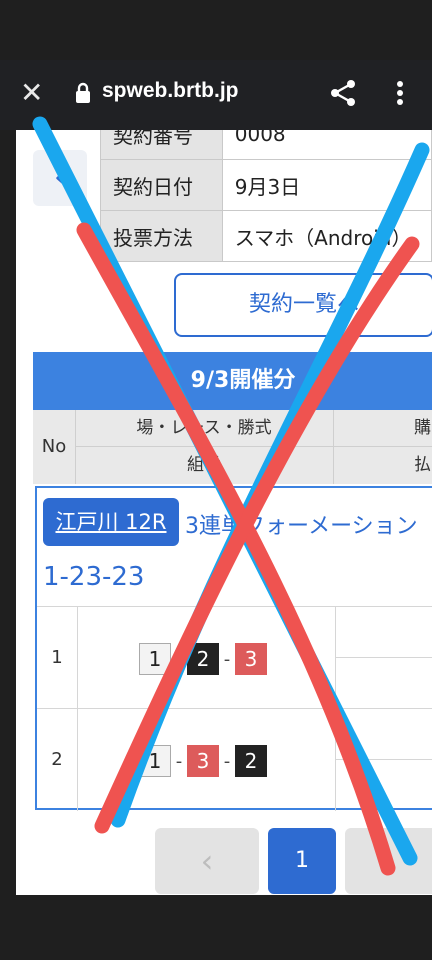 The height and width of the screenshot is (960, 432). I want to click on header-place-race-type: 場・レース・勝式, so click(204, 428).